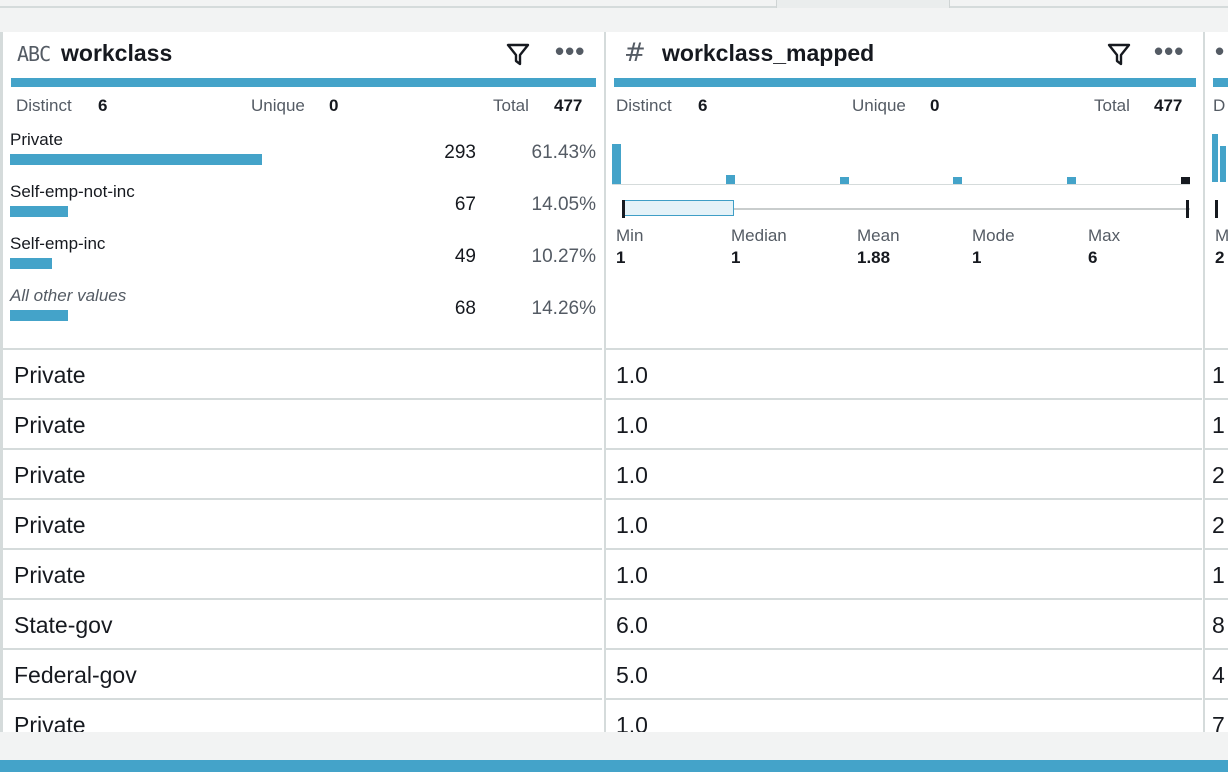 The image size is (1228, 772). What do you see at coordinates (302, 56) in the screenshot?
I see `column-header: ABC workclass •••` at bounding box center [302, 56].